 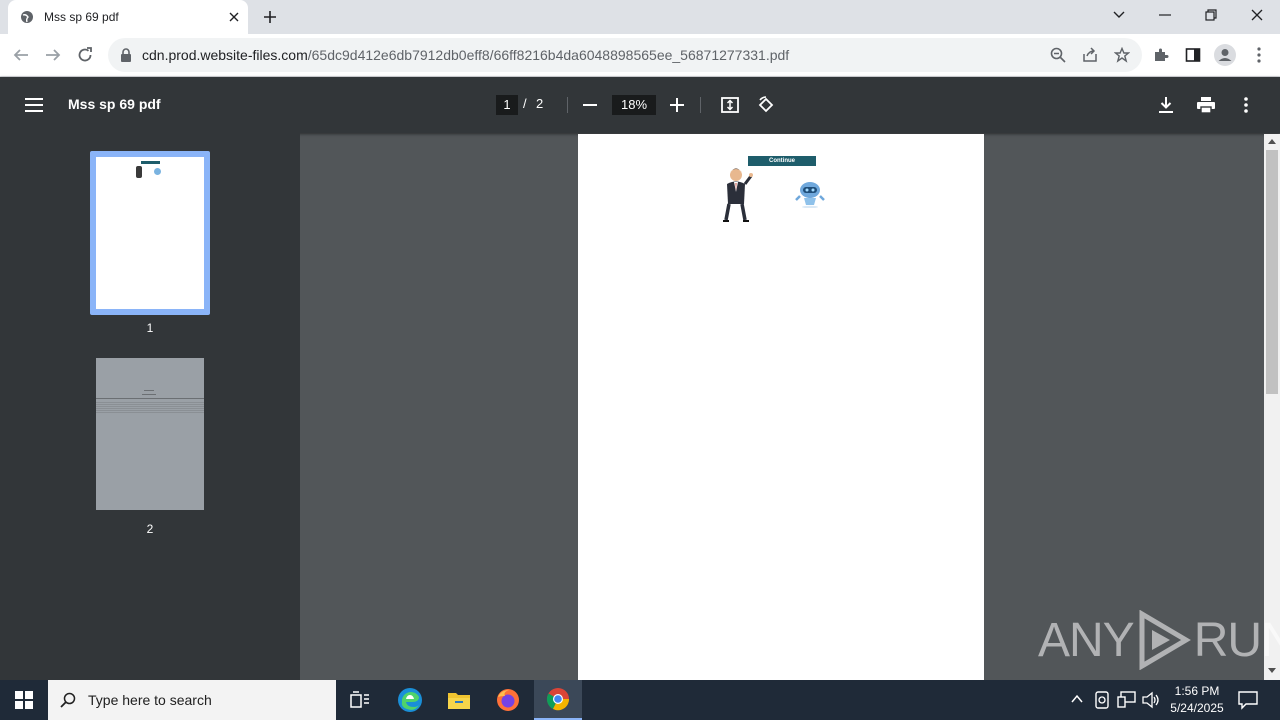 I want to click on clock-date: 5/24/2025, so click(x=1197, y=708).